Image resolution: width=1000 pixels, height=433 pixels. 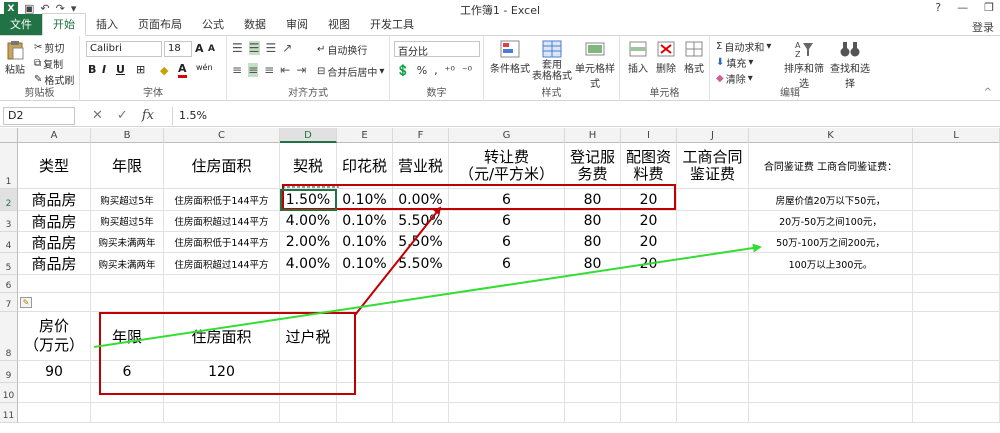 I want to click on fill-color-icon: ◆, so click(x=164, y=70).